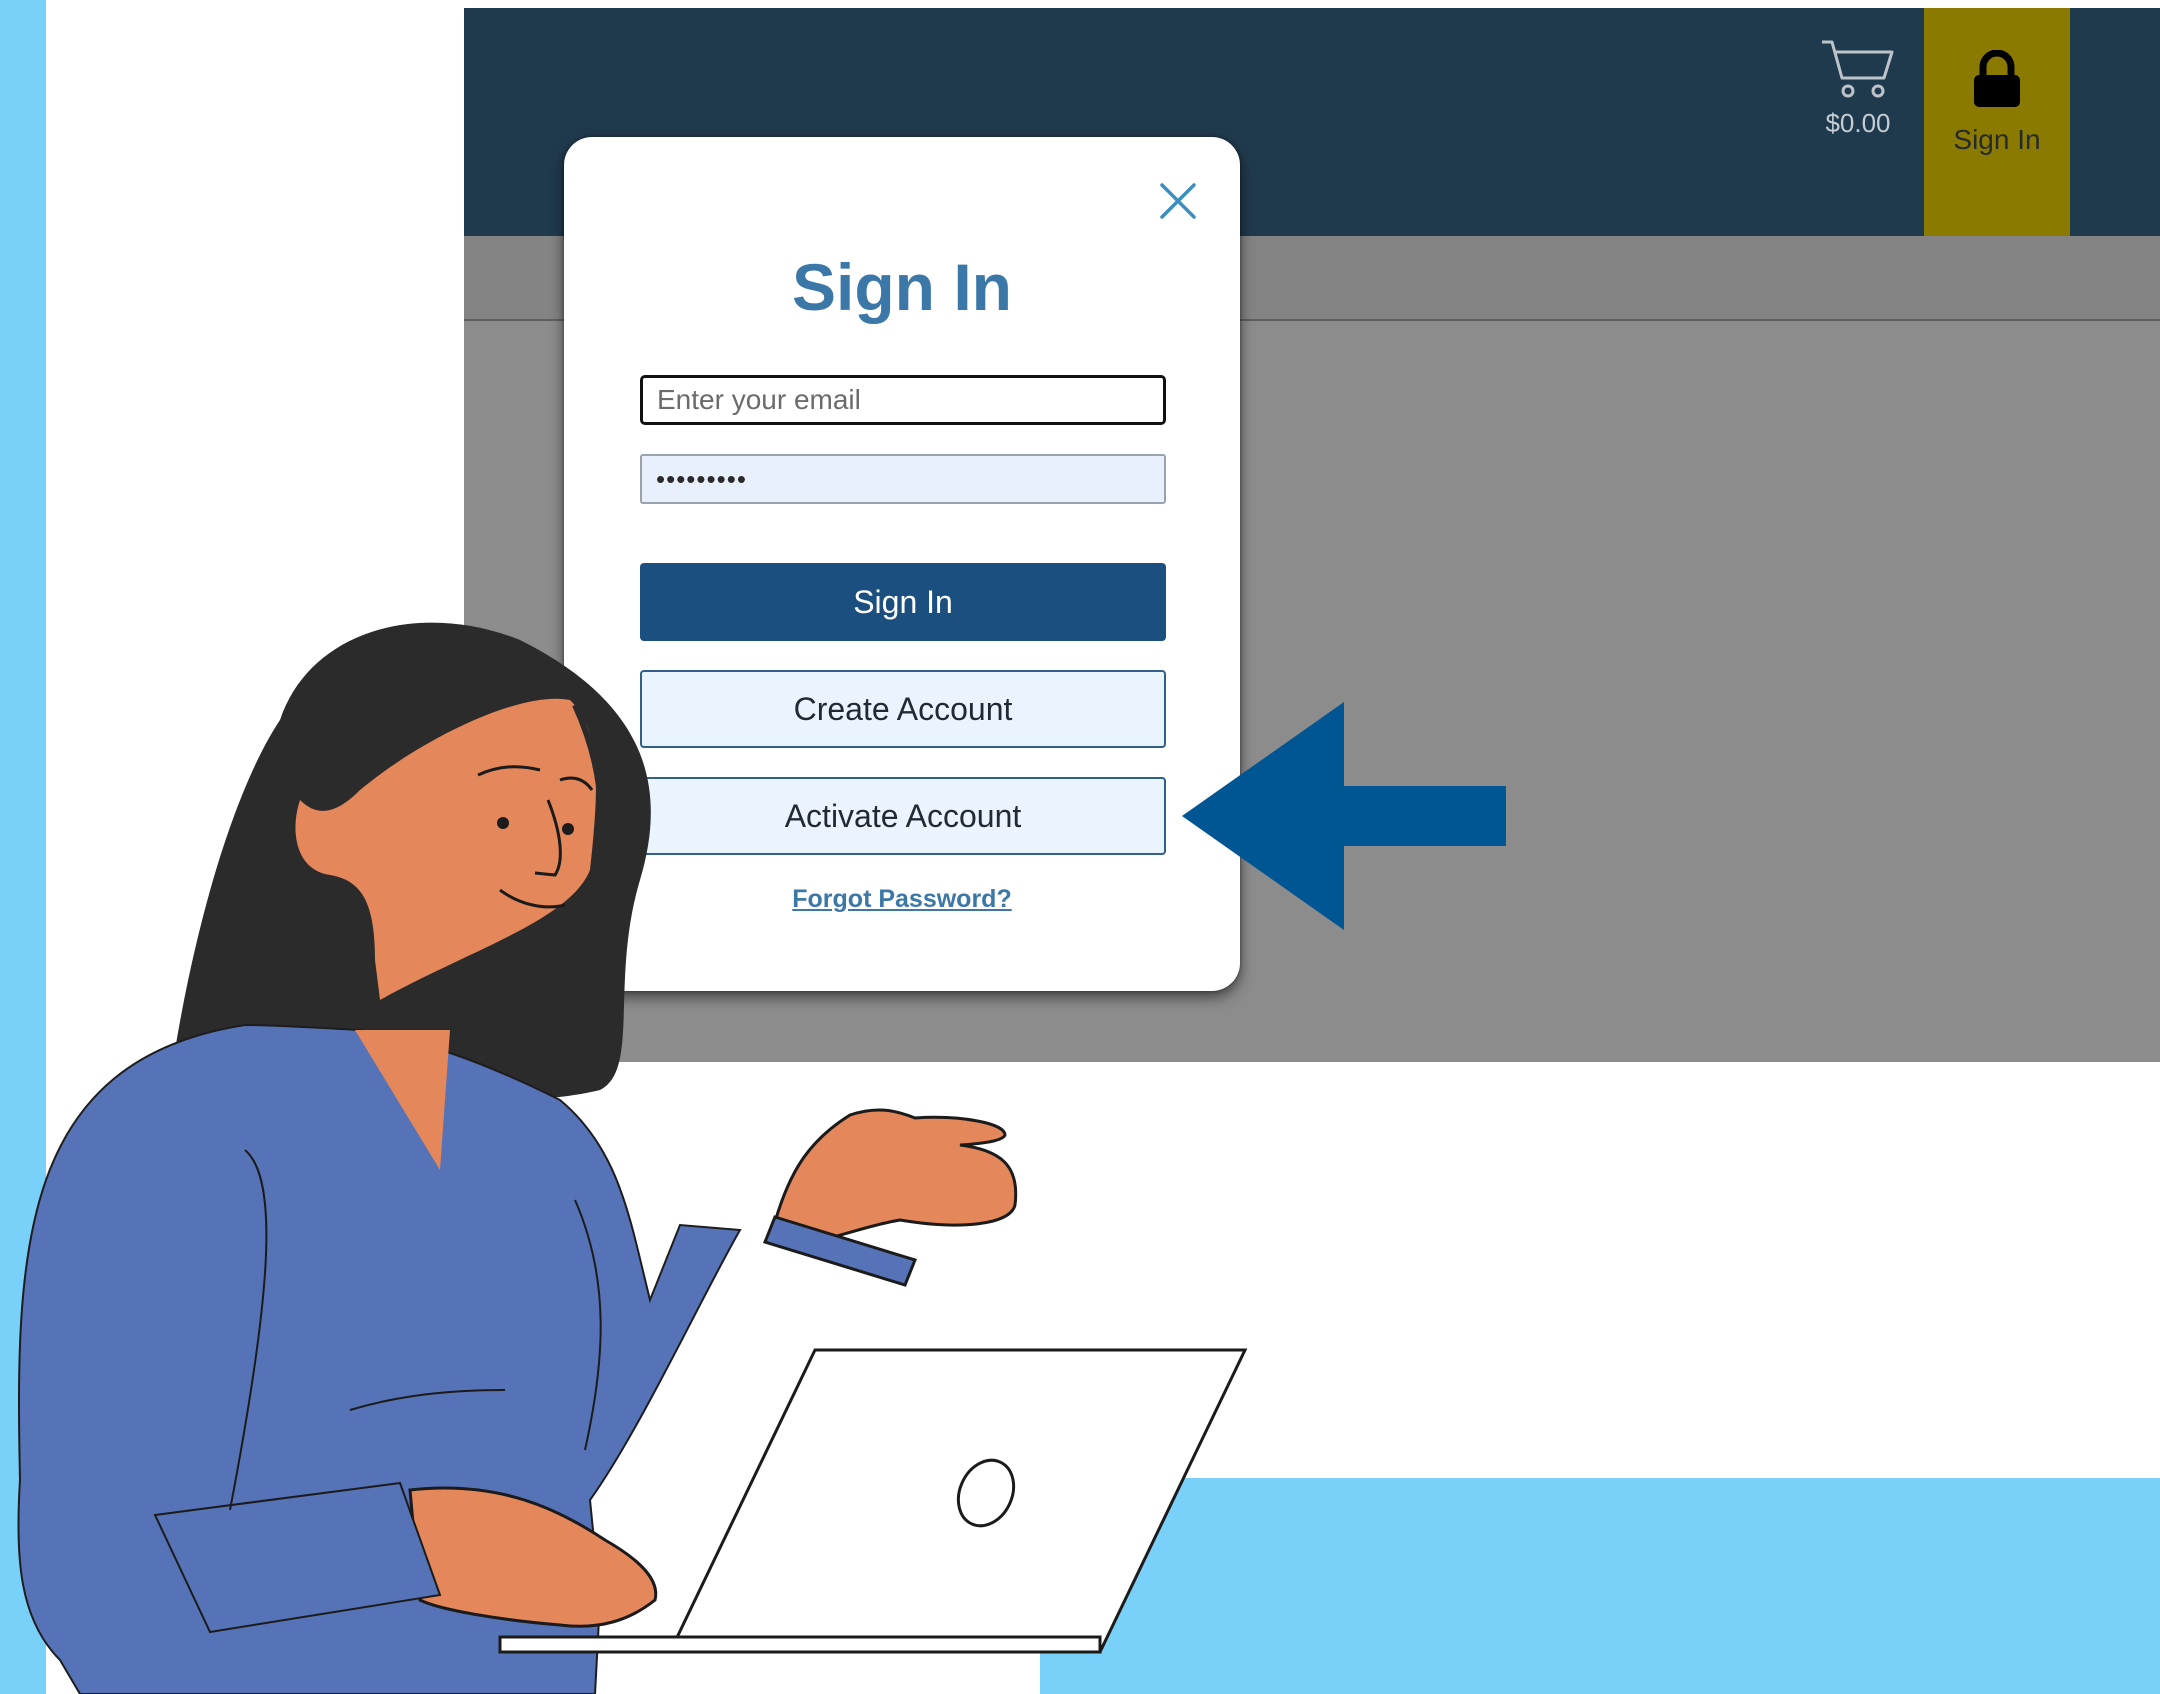 This screenshot has height=1694, width=2160. What do you see at coordinates (902, 287) in the screenshot?
I see `modal-title: Sign In` at bounding box center [902, 287].